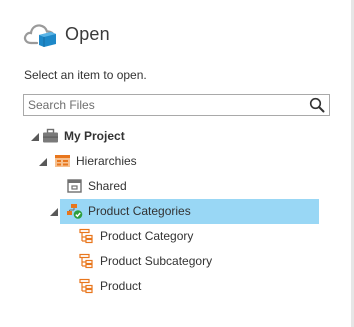  Describe the element at coordinates (106, 161) in the screenshot. I see `tree-item-label: Hierarchies` at that location.